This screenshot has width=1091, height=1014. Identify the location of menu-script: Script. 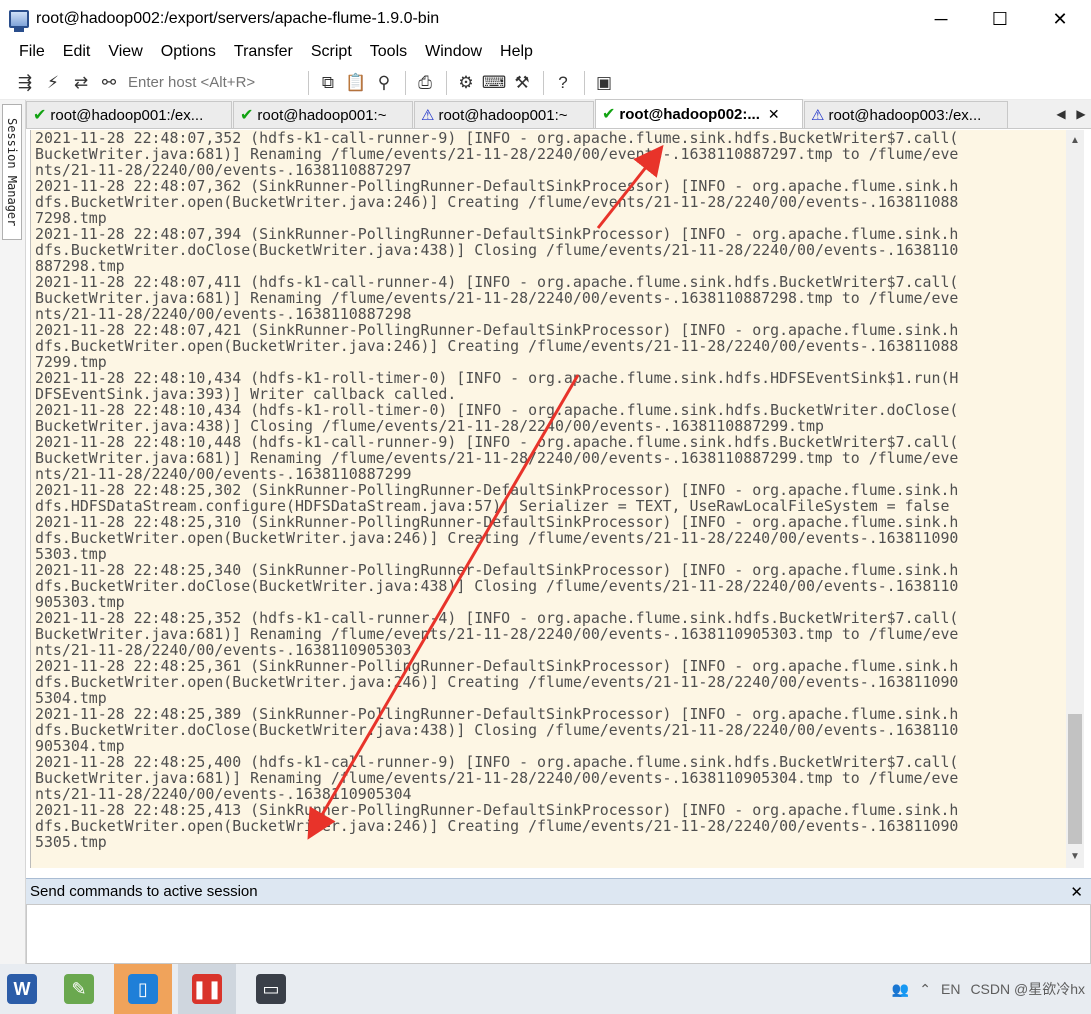
(331, 52).